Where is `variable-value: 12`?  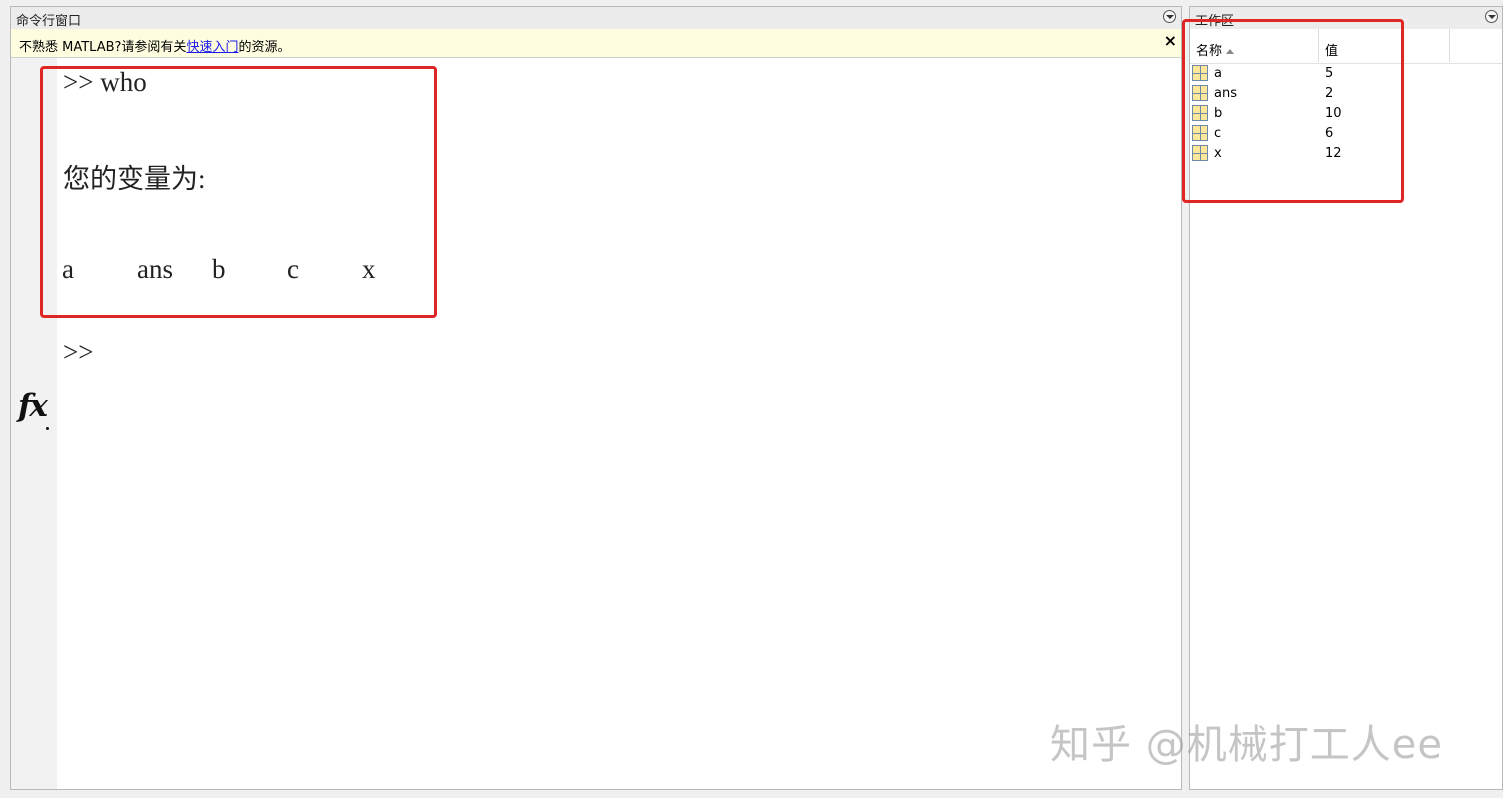 variable-value: 12 is located at coordinates (1333, 153).